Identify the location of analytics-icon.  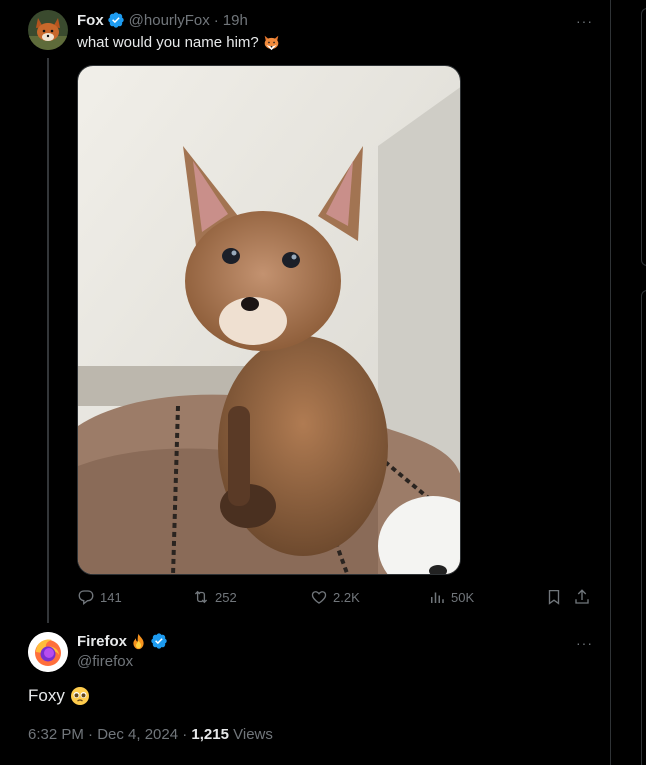
(437, 597).